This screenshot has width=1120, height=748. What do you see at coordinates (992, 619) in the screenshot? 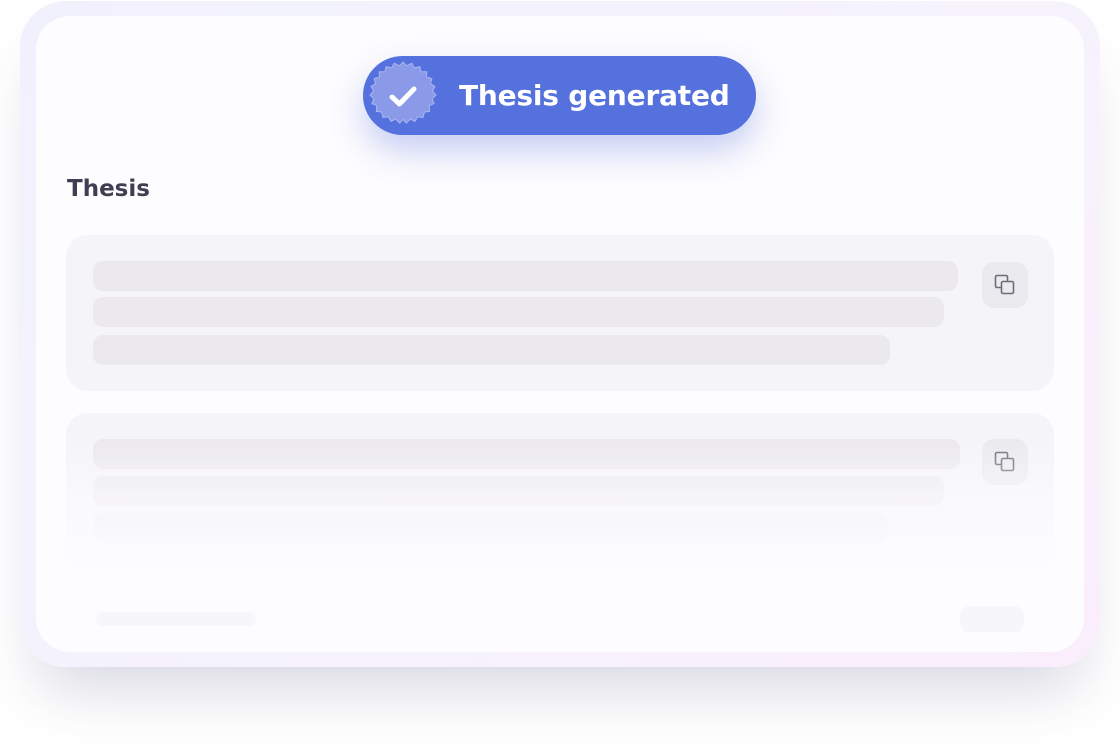
I see `faded-placeholder-button` at bounding box center [992, 619].